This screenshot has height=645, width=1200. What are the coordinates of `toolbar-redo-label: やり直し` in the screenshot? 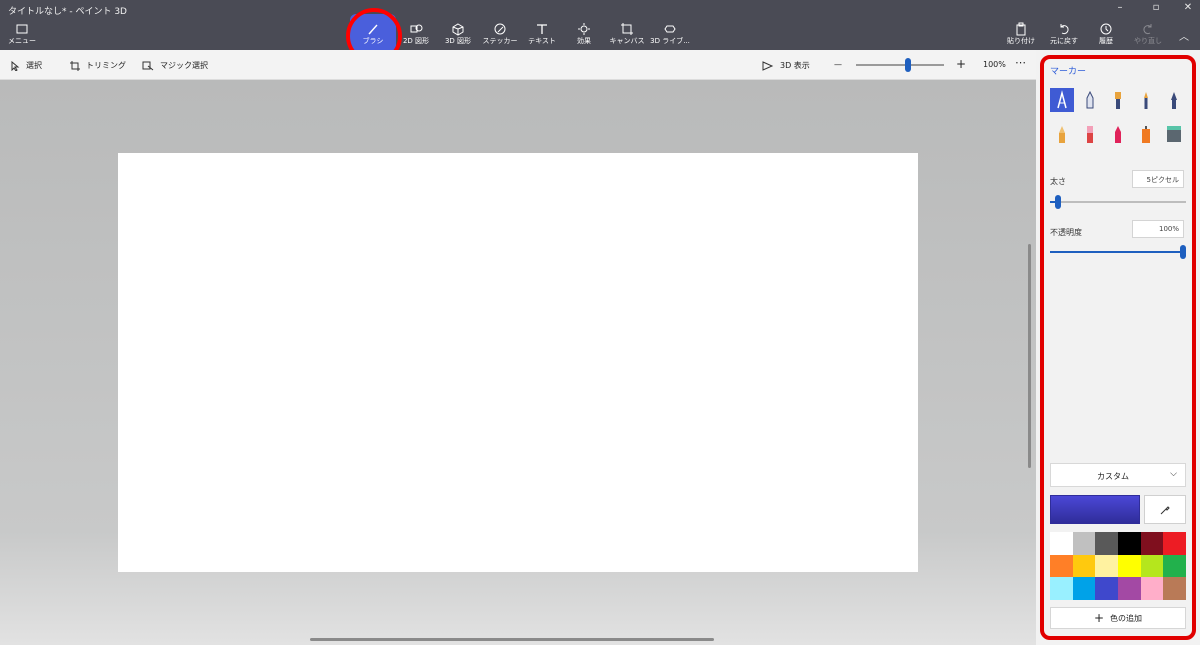 It's located at (1148, 41).